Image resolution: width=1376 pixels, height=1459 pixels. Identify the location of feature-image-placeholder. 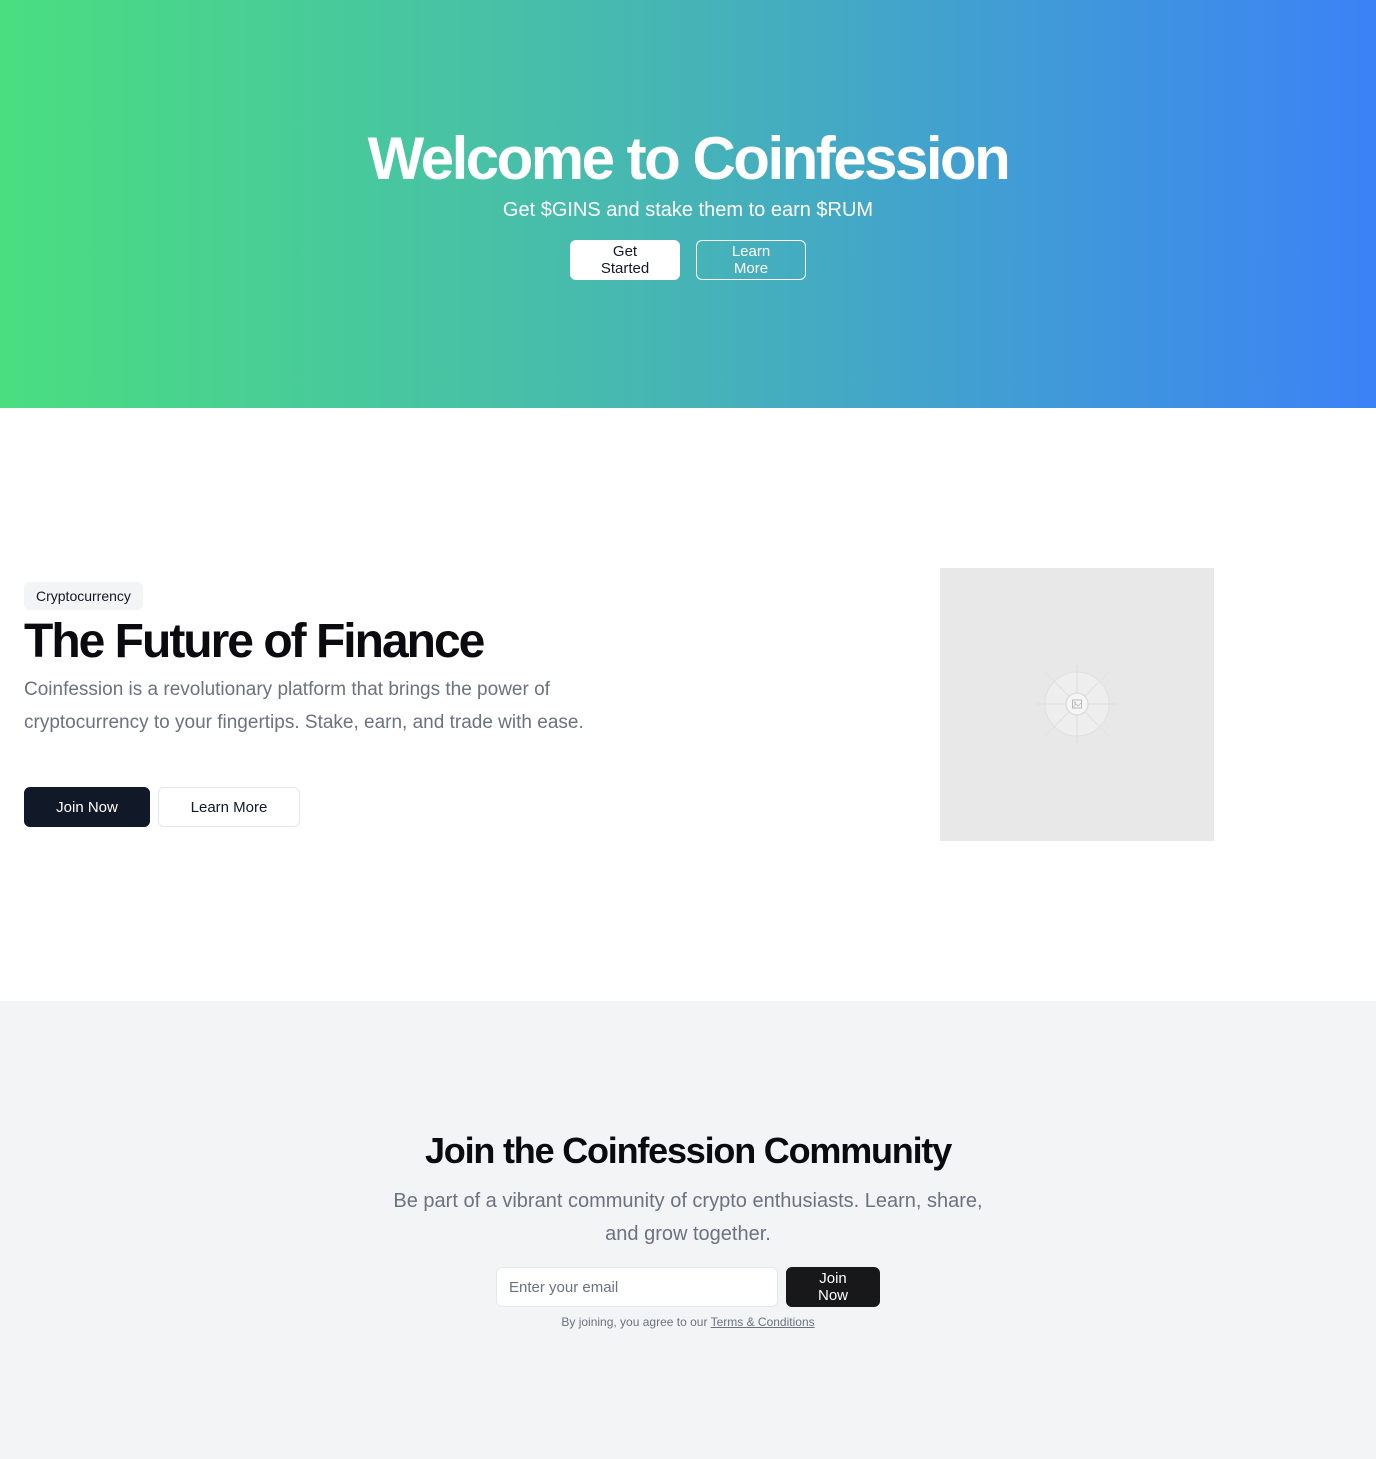
(1077, 704).